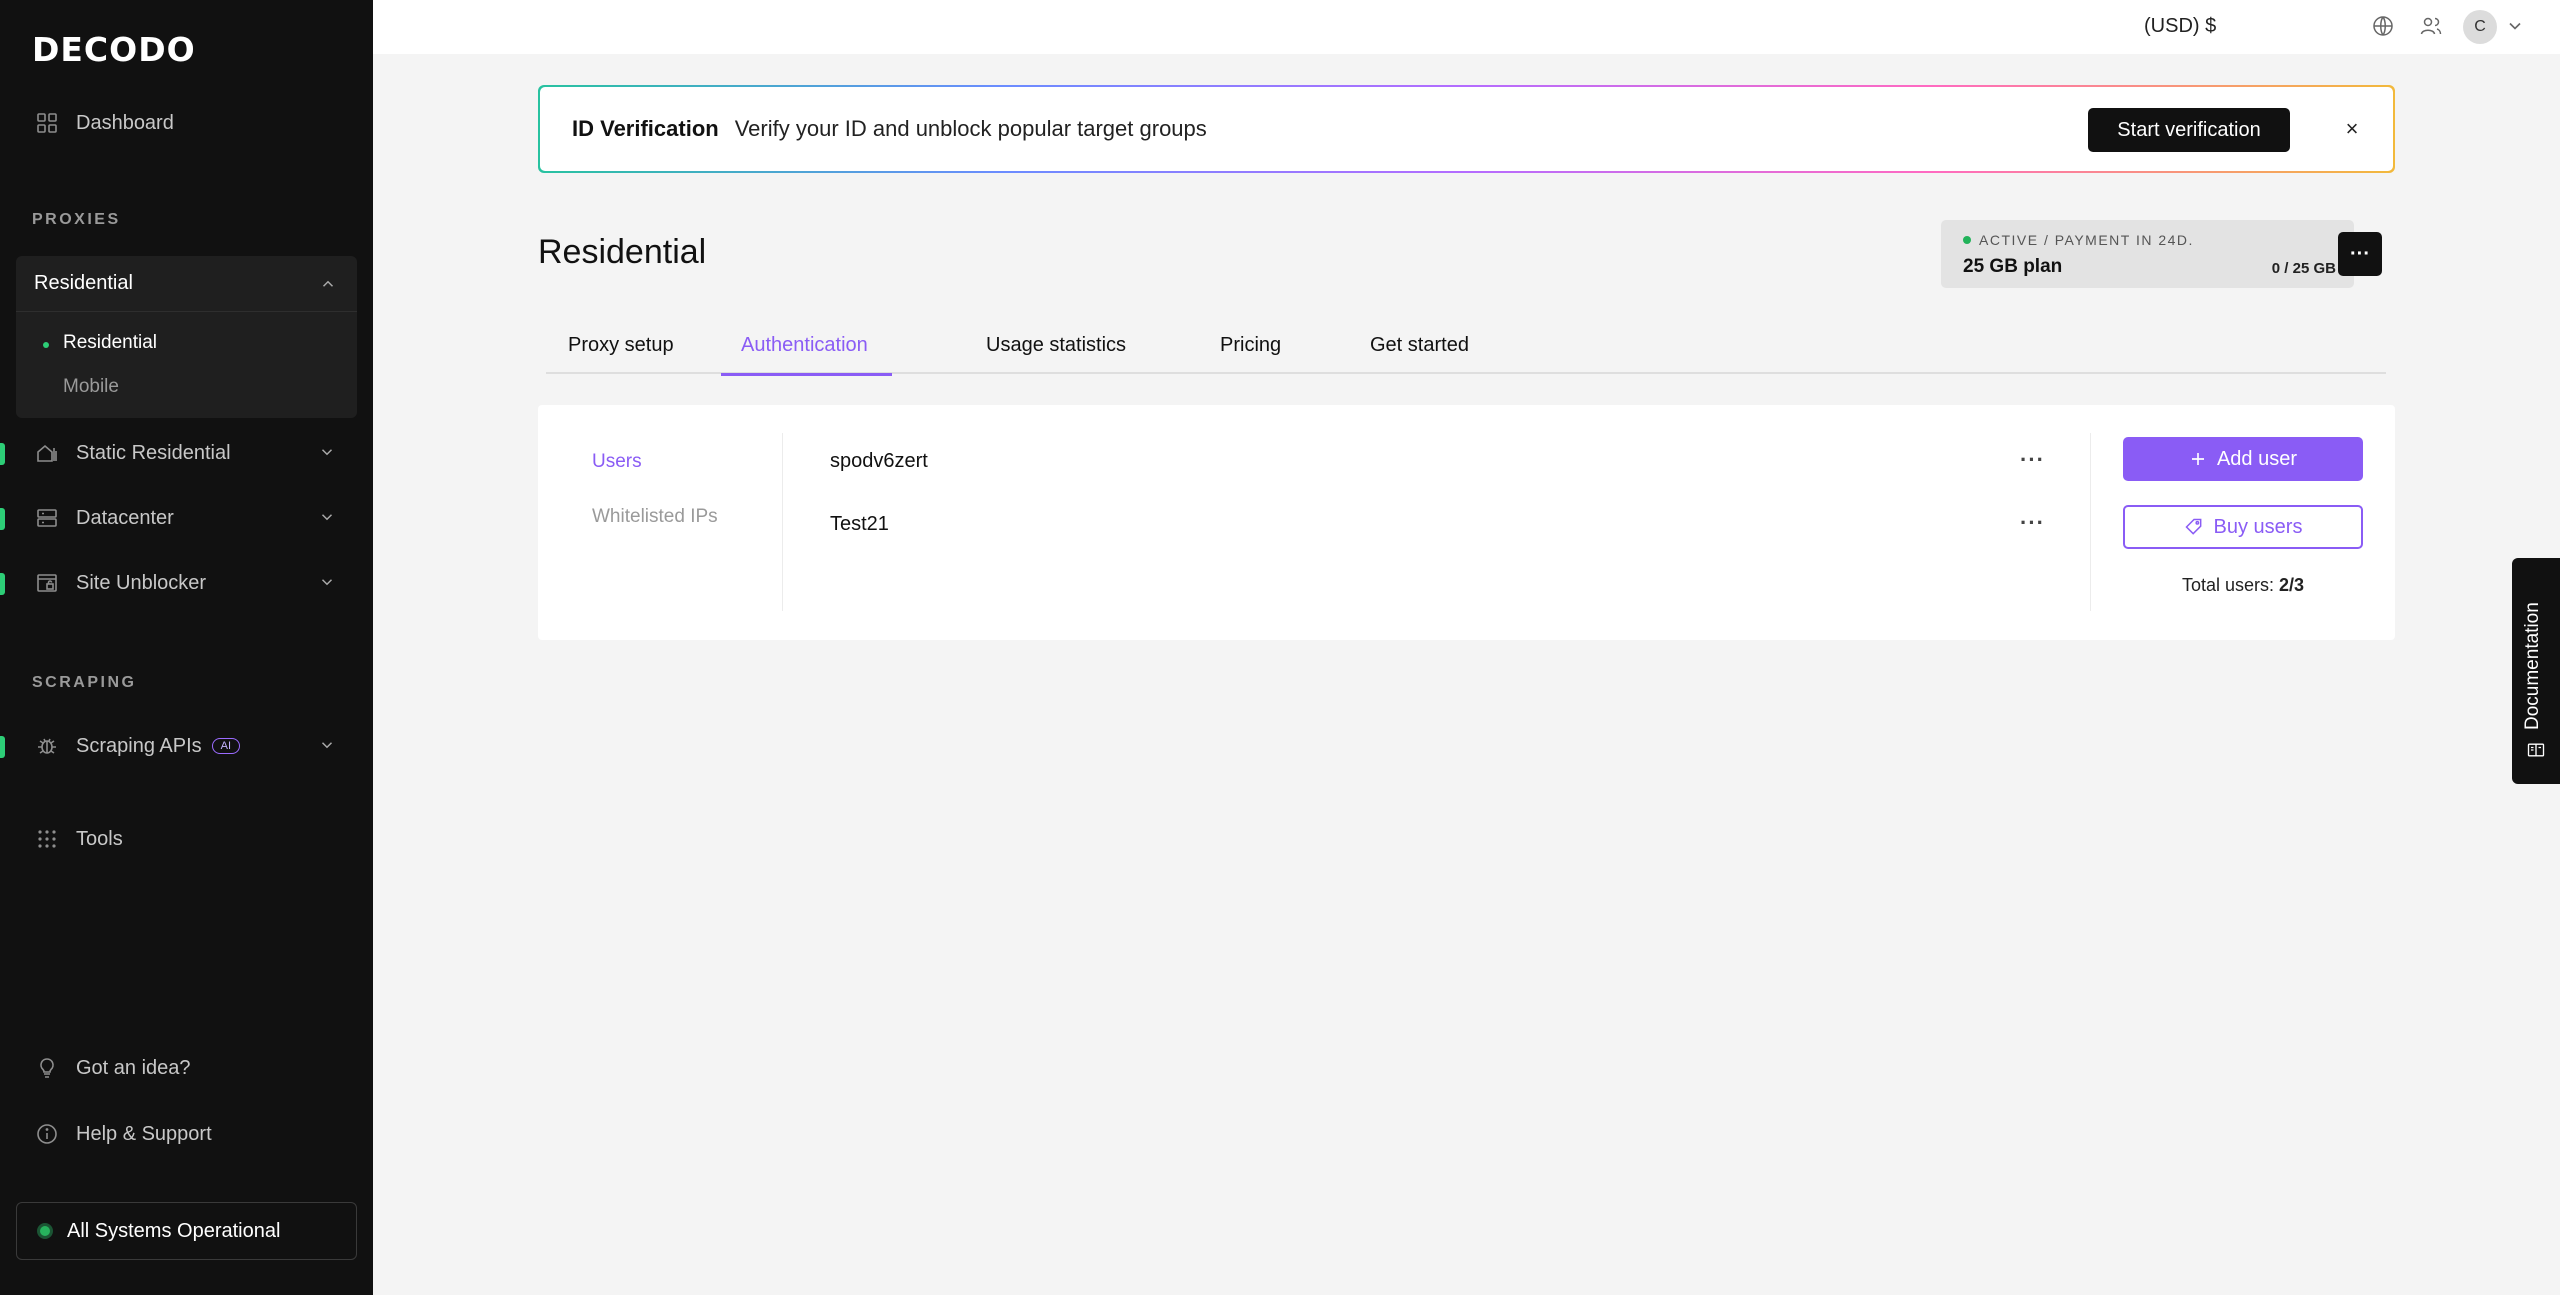  I want to click on plan-usage: 0 / 25 GB, so click(2303, 268).